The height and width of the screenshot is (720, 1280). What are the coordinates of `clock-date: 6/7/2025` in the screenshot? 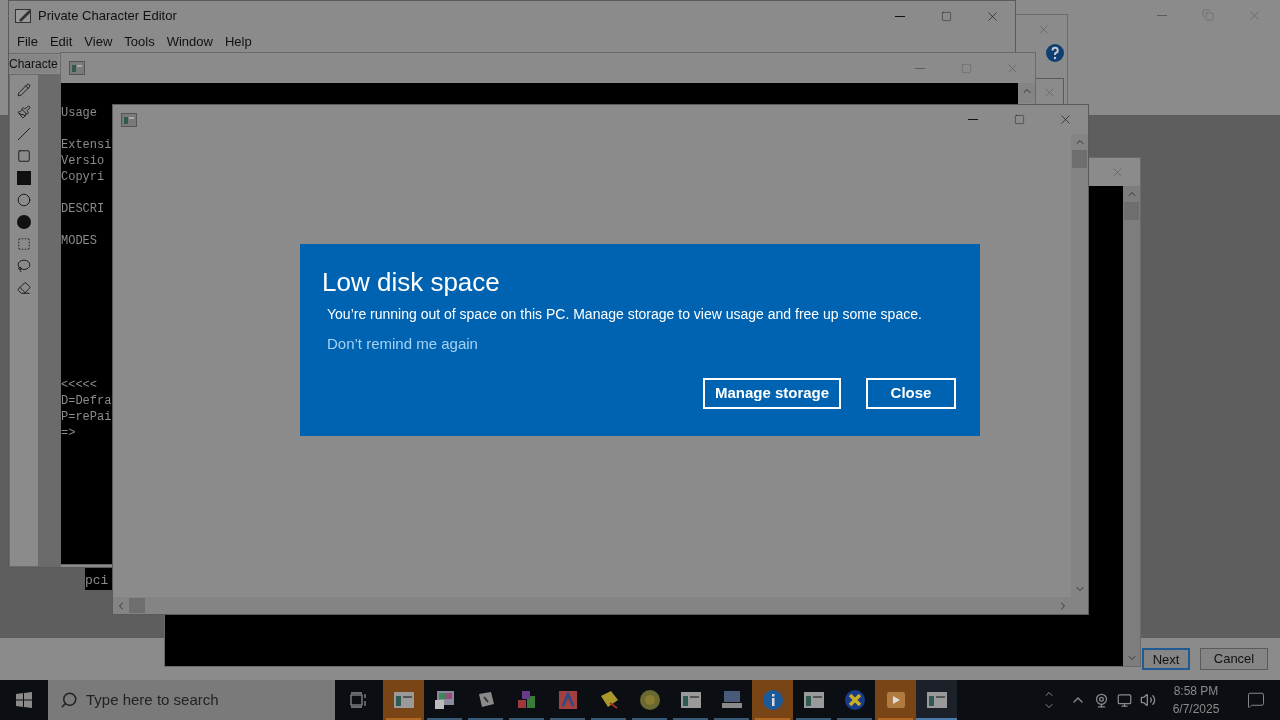 It's located at (1196, 709).